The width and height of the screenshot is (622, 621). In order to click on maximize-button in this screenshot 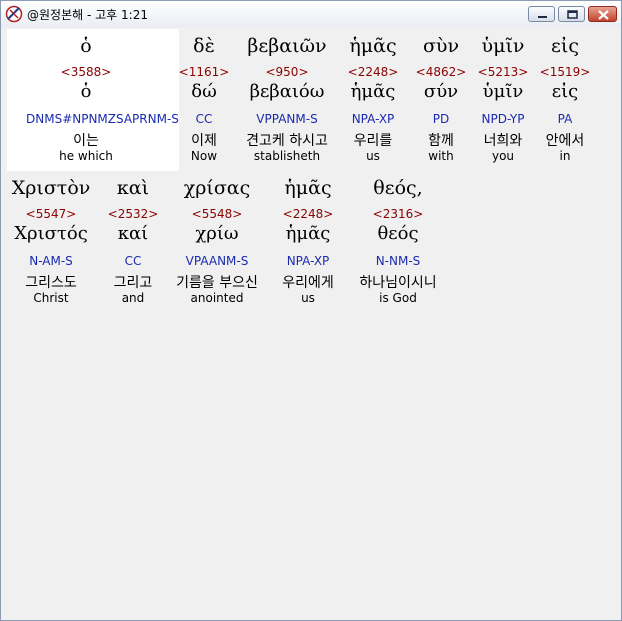, I will do `click(571, 14)`.